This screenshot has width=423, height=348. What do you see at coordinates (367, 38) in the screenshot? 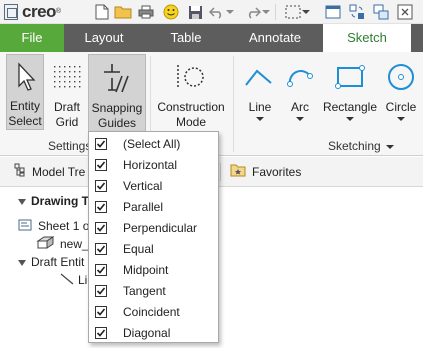
I see `tab-sketch: Sketch` at bounding box center [367, 38].